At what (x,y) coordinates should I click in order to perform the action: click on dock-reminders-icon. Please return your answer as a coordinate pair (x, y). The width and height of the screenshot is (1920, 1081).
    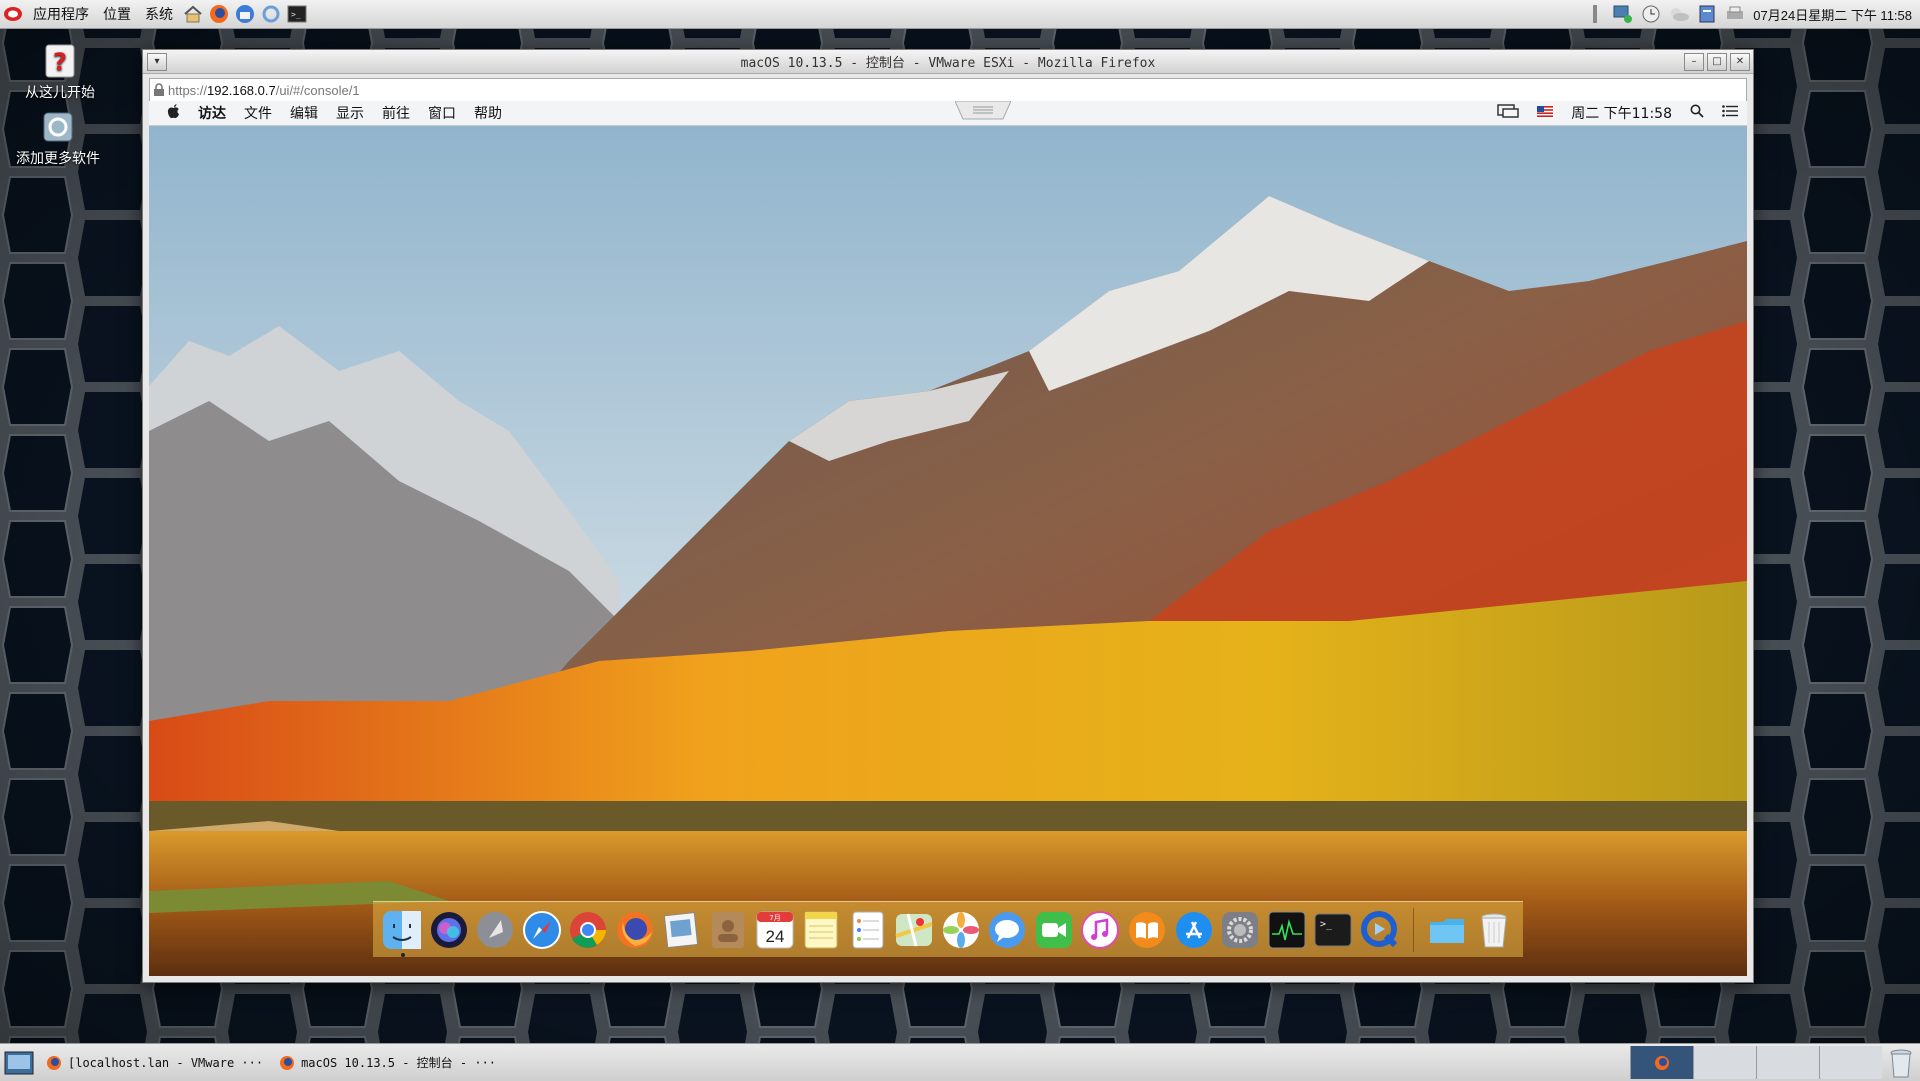
    Looking at the image, I should click on (868, 930).